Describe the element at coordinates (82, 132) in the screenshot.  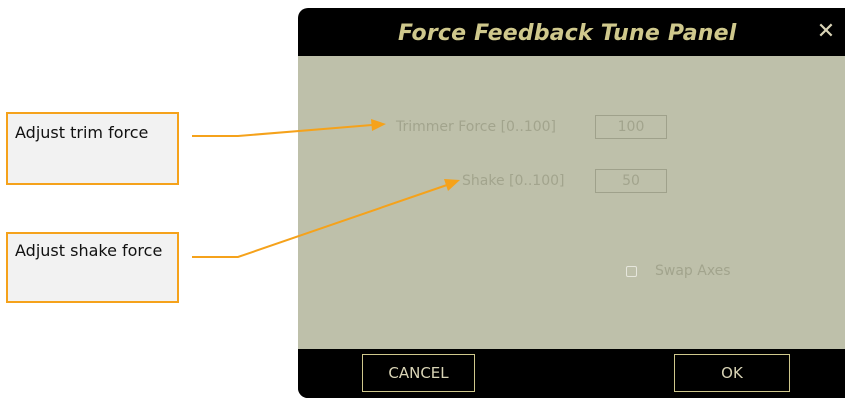
I see `callout-adjust-trim-text: Adjust trim force` at that location.